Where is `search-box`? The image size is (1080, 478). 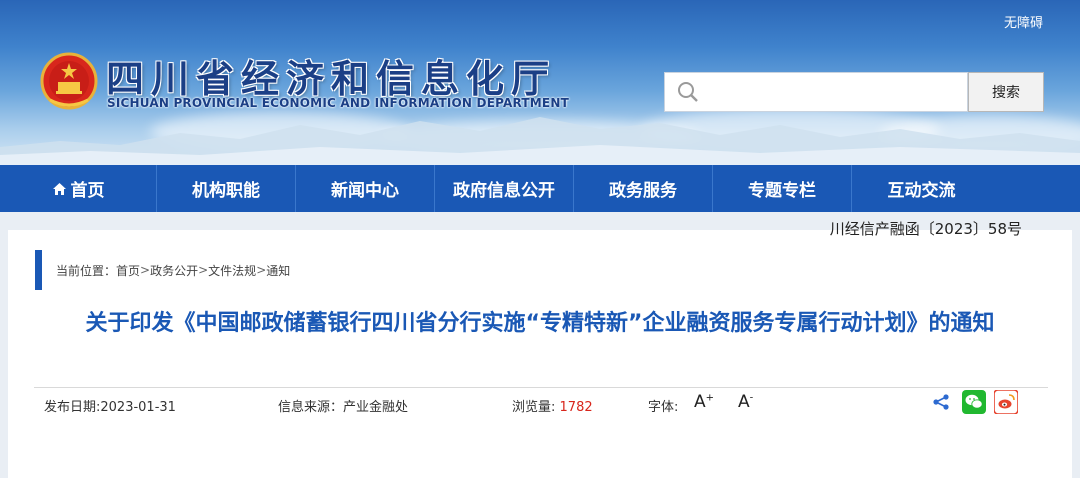
search-box is located at coordinates (816, 92).